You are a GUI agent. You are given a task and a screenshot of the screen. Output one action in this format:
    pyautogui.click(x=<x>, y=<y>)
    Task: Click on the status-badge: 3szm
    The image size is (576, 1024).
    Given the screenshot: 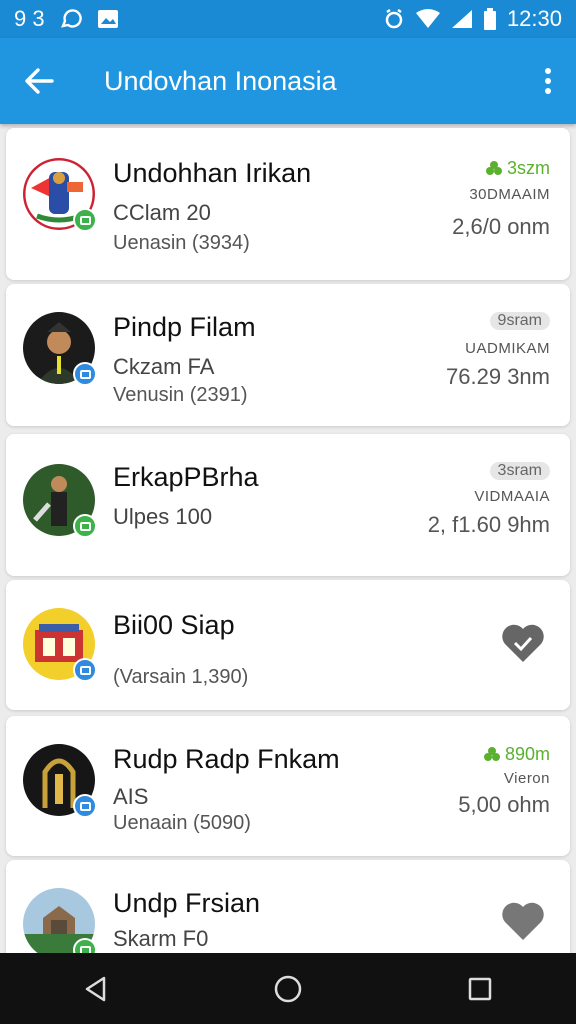 What is the action you would take?
    pyautogui.click(x=517, y=168)
    